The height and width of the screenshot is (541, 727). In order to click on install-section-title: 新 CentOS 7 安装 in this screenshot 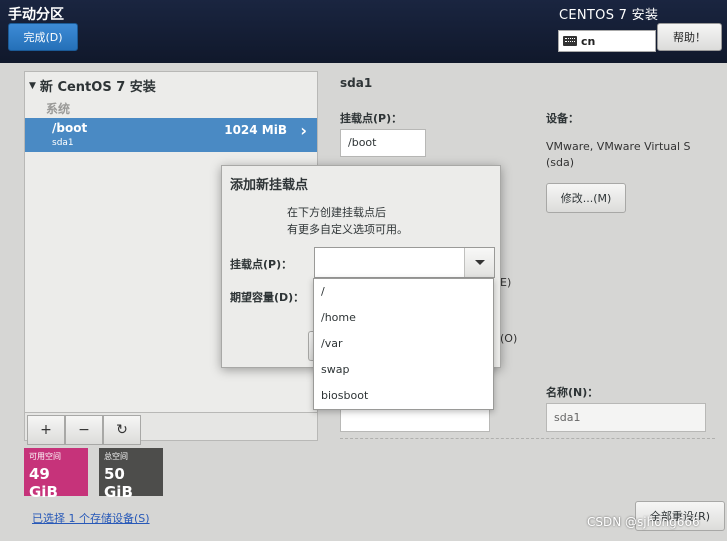, I will do `click(97, 87)`.